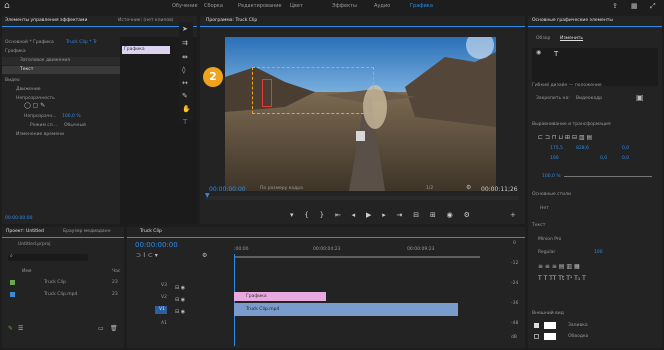 The width and height of the screenshot is (664, 350). Describe the element at coordinates (362, 198) in the screenshot. I see `playhead-bar` at that location.